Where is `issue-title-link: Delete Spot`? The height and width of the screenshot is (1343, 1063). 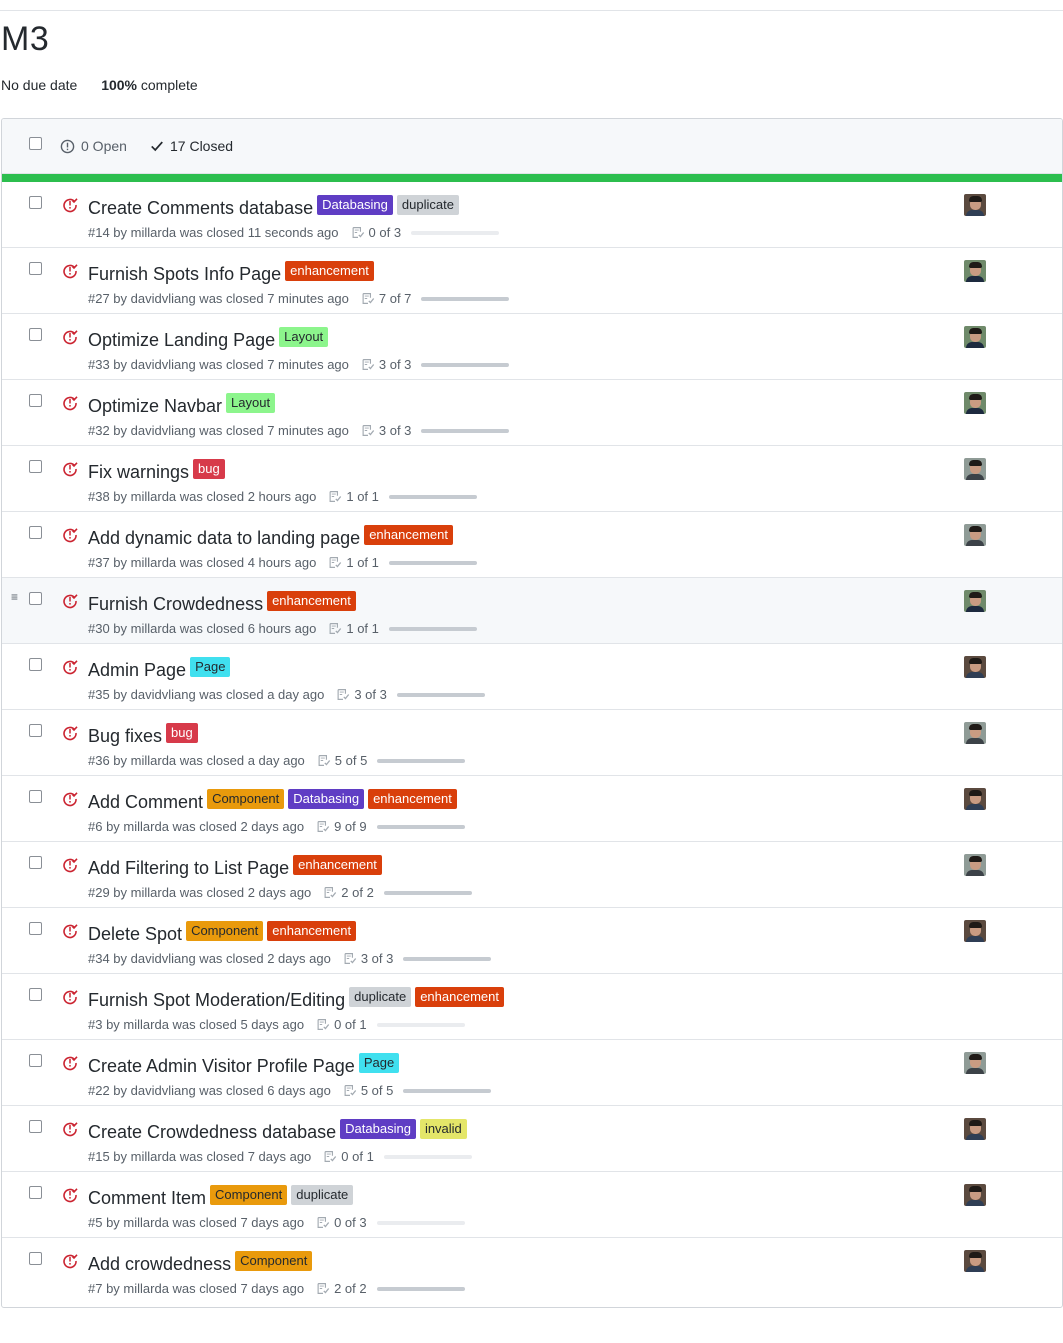 issue-title-link: Delete Spot is located at coordinates (135, 934).